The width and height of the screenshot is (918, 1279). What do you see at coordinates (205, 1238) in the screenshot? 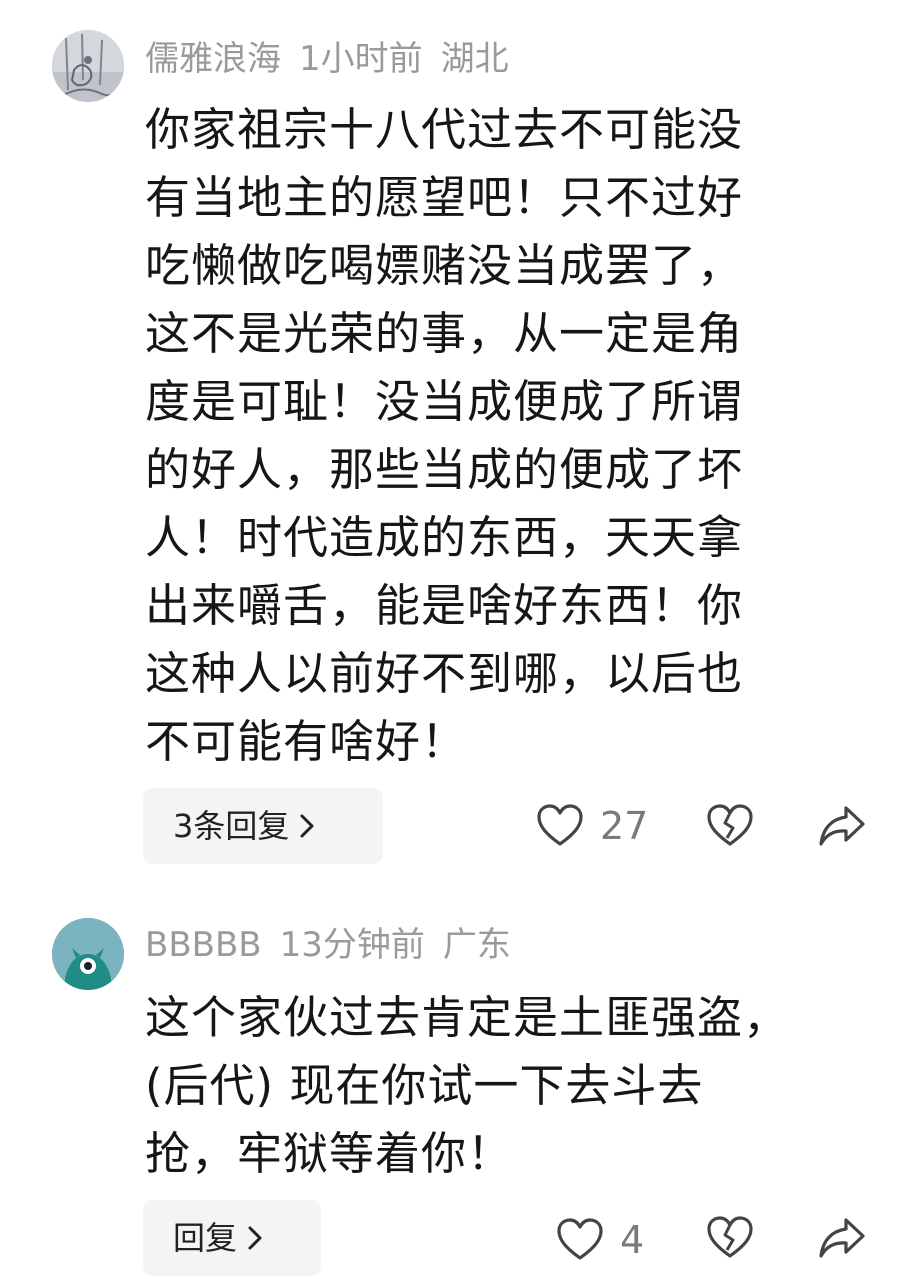
I see `reply-label: 回复` at bounding box center [205, 1238].